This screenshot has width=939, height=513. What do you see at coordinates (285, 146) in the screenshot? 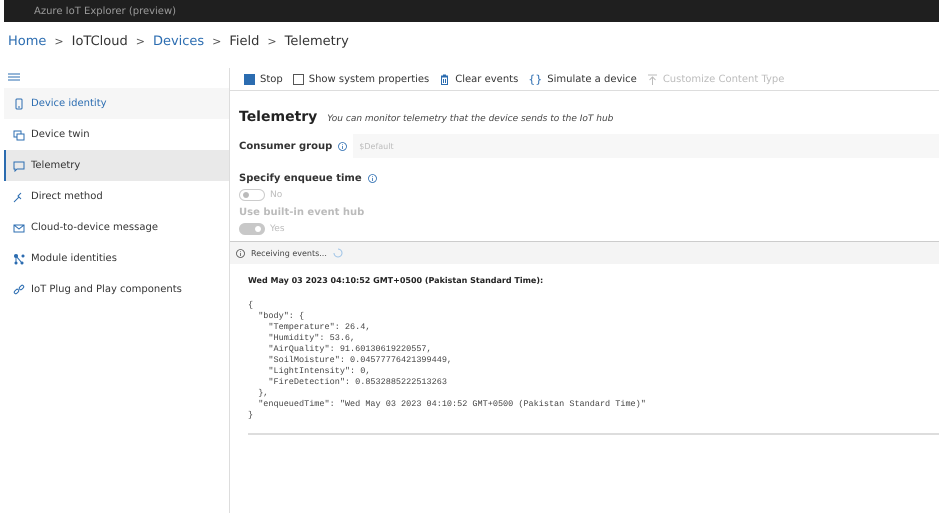
I see `field-label: Consumer group` at bounding box center [285, 146].